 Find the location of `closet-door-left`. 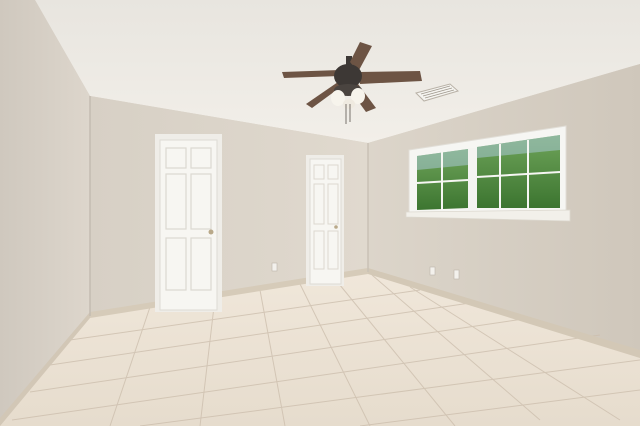

closet-door-left is located at coordinates (188, 223).